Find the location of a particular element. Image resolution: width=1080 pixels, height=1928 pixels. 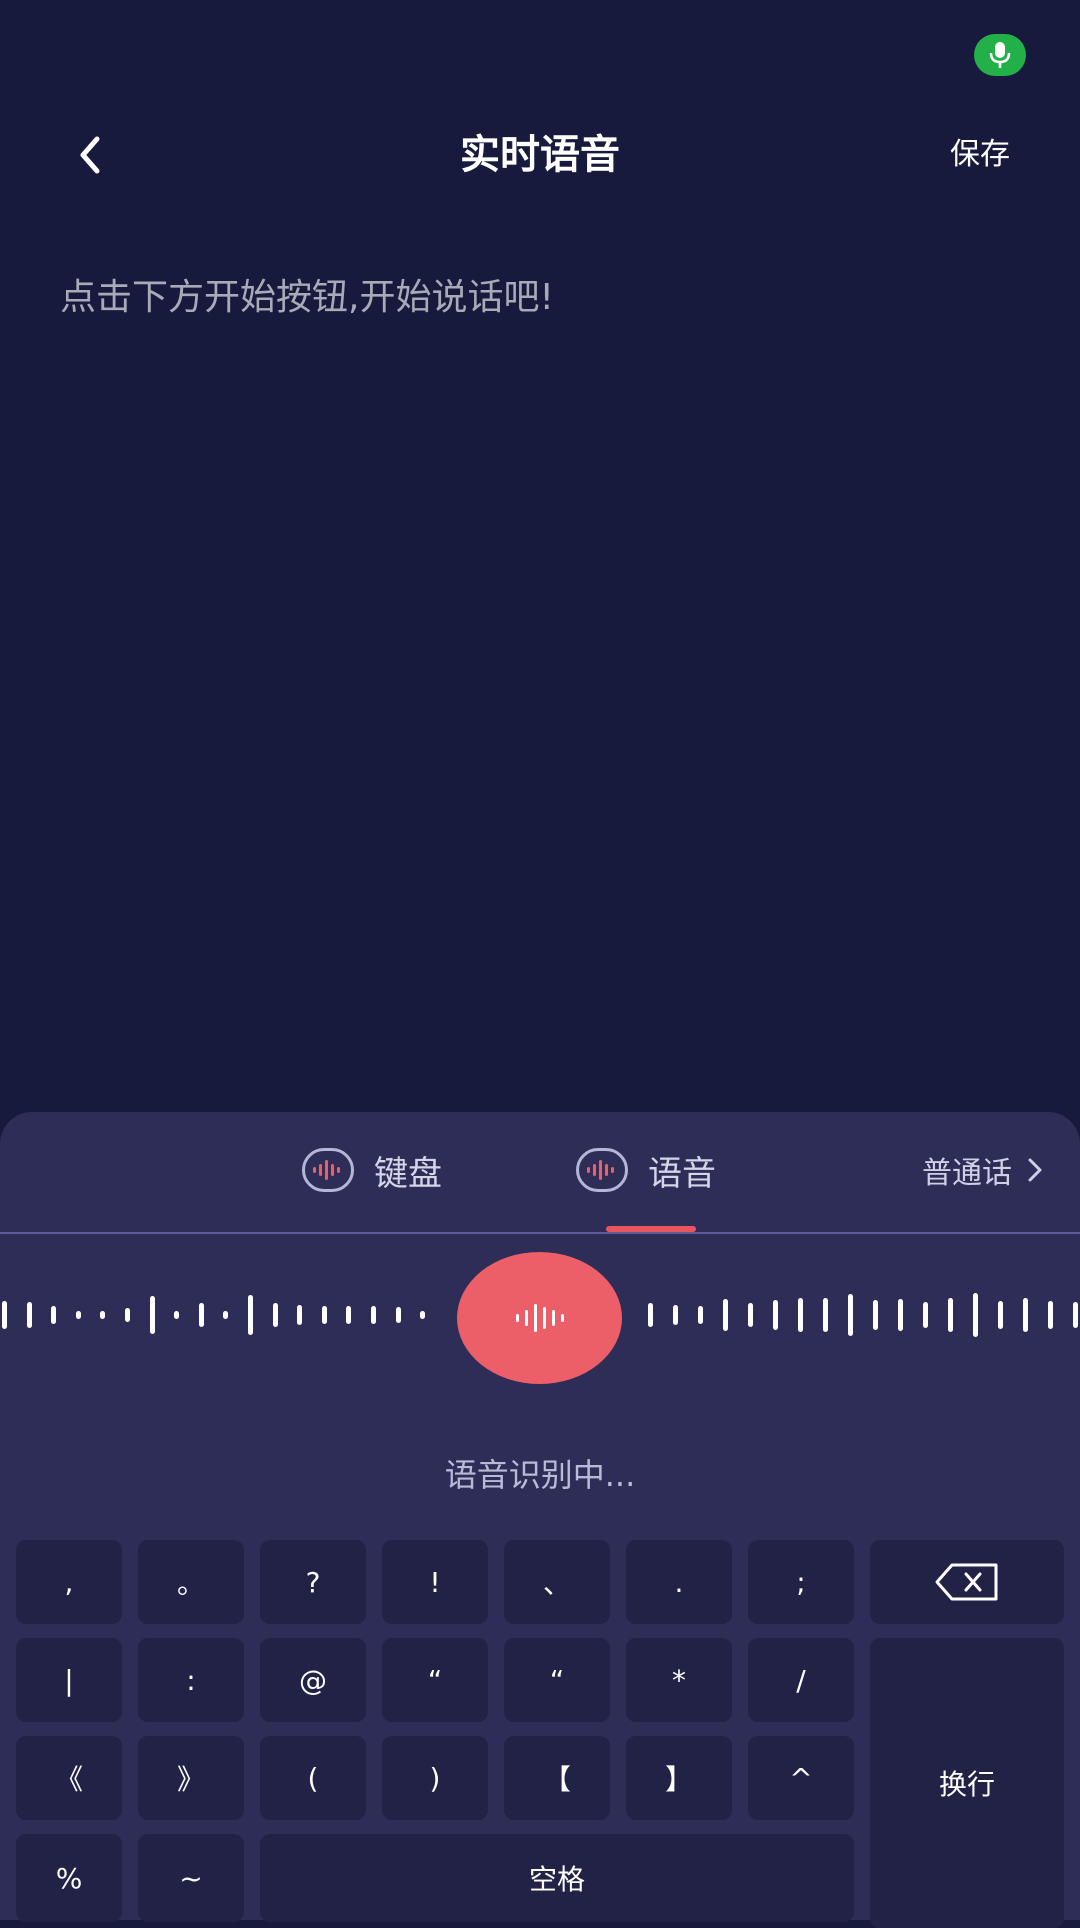

record-button is located at coordinates (539, 1318).